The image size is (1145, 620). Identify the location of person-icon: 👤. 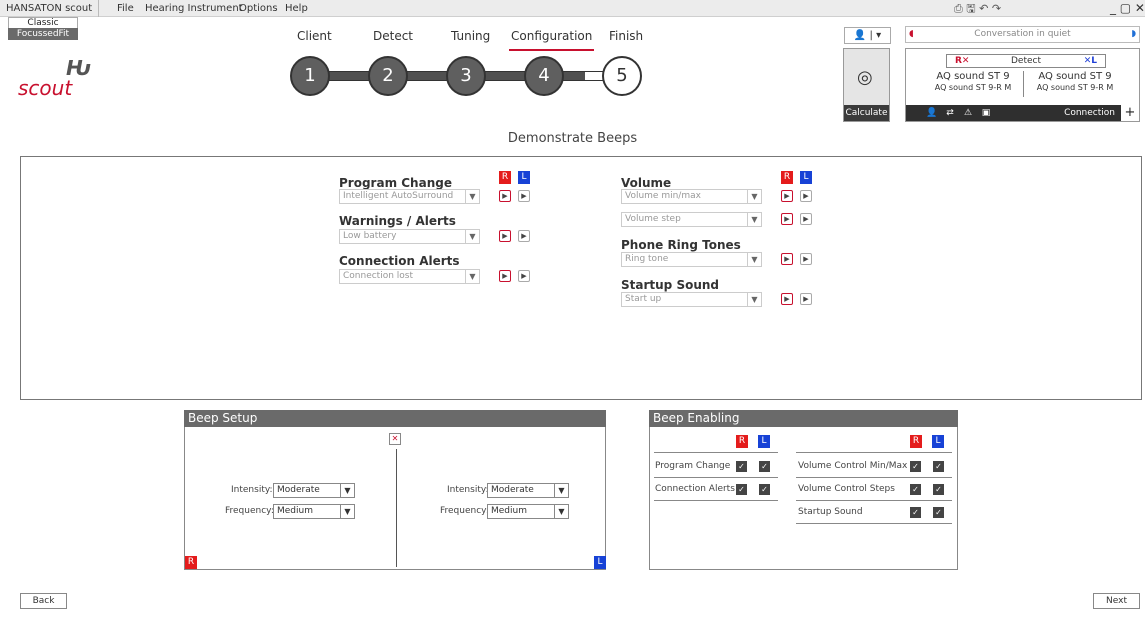
(932, 113).